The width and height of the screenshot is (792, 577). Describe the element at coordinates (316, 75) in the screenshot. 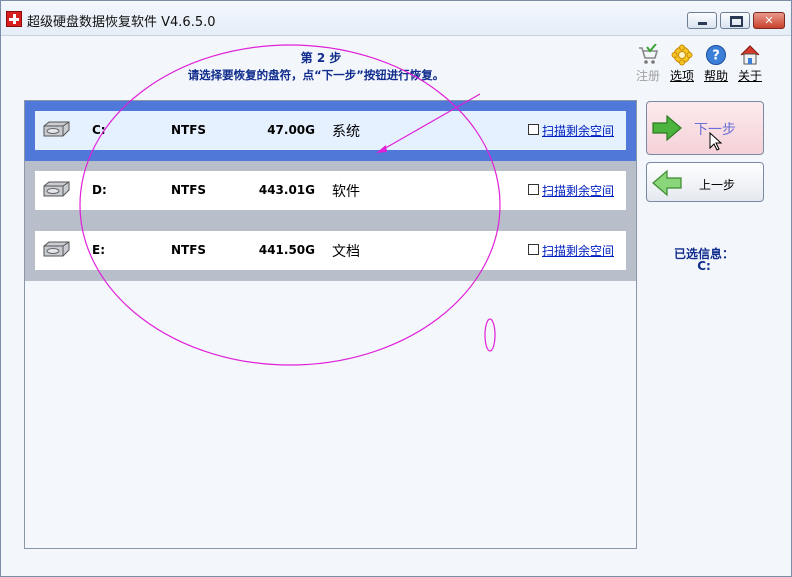

I see `step-description: 请选择要恢复的盘符，点“下一步”按钮进行恢复。` at that location.